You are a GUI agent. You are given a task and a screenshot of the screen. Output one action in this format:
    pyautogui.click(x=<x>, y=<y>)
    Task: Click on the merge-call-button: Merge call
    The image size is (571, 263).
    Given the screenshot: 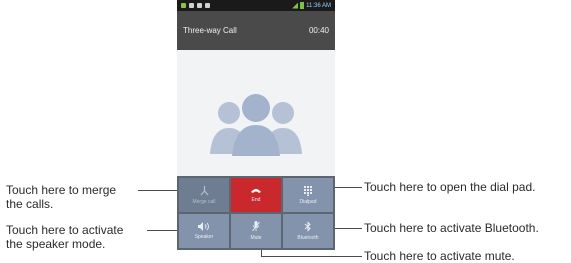 What is the action you would take?
    pyautogui.click(x=204, y=195)
    